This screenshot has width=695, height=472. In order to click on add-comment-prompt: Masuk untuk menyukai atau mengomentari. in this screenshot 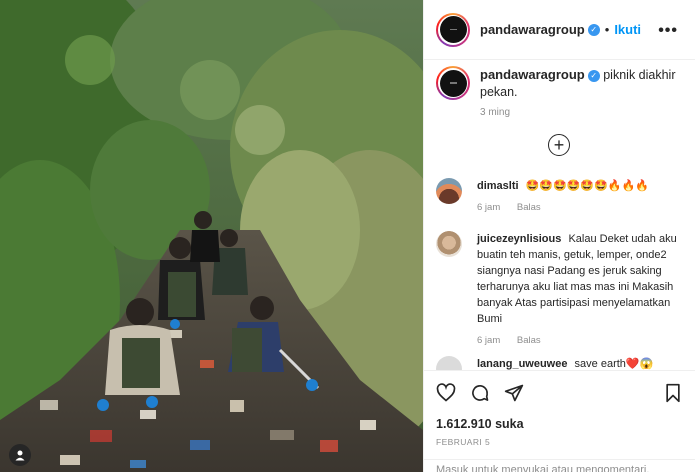, I will do `click(559, 465)`.